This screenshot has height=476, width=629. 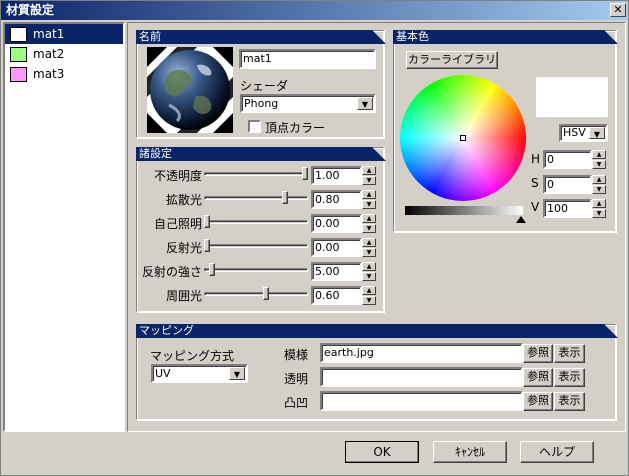 I want to click on title-bar: 材質設定, so click(x=314, y=10).